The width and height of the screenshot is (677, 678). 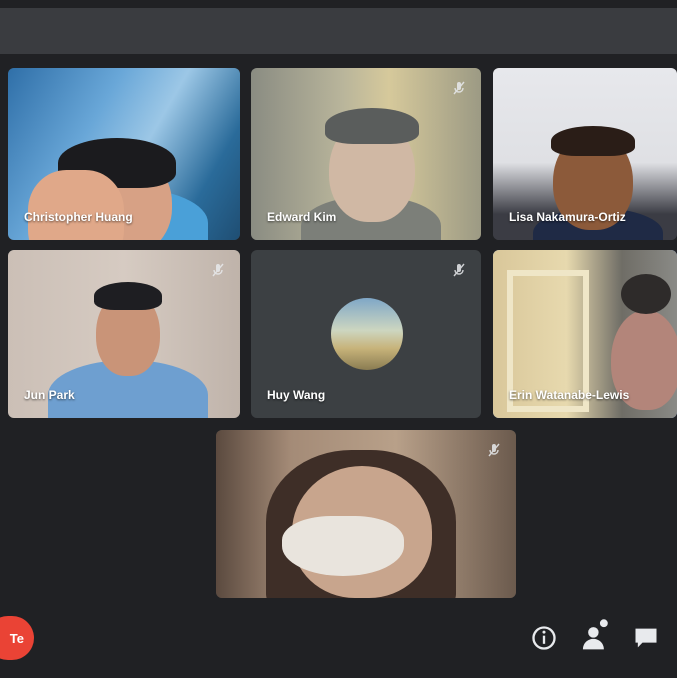 What do you see at coordinates (596, 635) in the screenshot?
I see `people-icon` at bounding box center [596, 635].